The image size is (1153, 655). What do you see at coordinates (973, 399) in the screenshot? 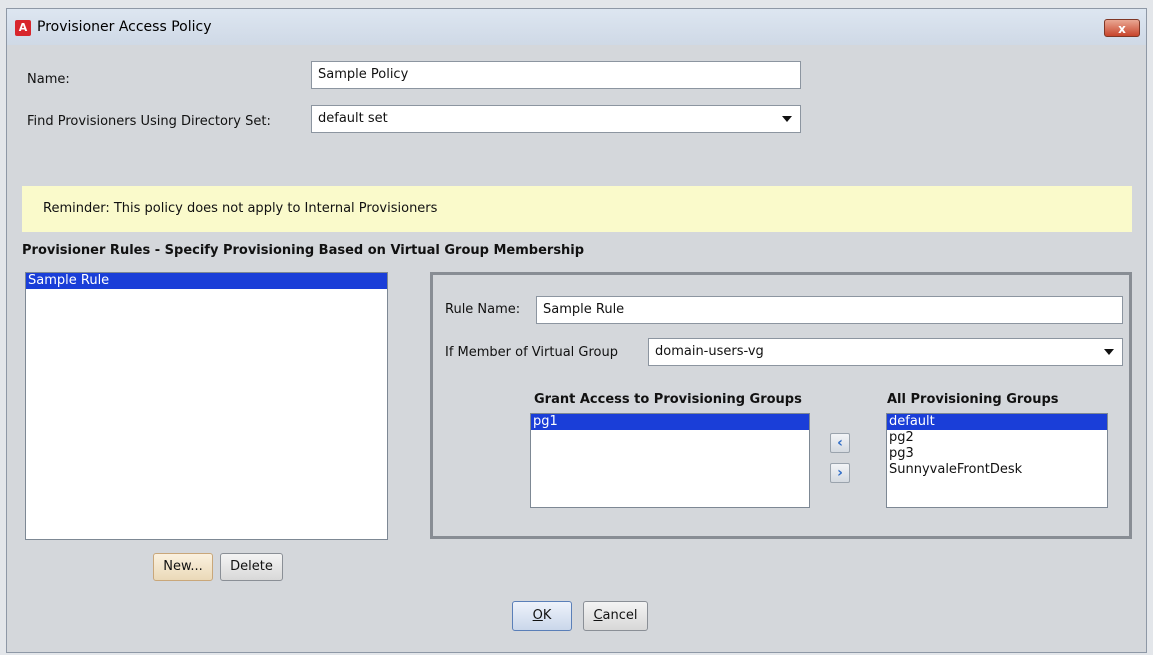
I see `all-groups-heading: All Provisioning Groups` at bounding box center [973, 399].